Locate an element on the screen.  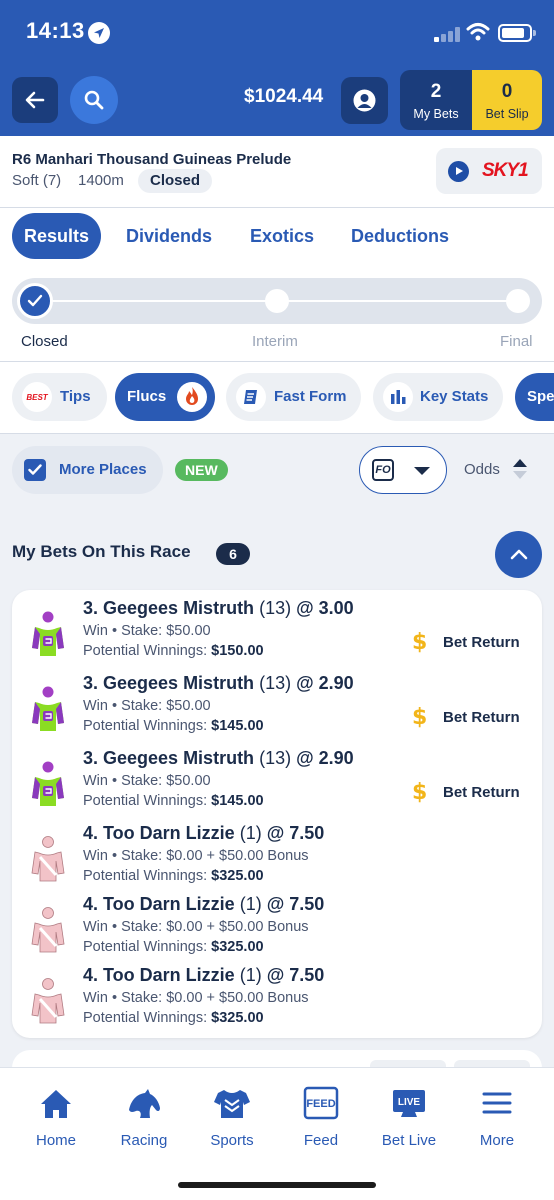
chip-flucs: Flucs is located at coordinates (165, 397).